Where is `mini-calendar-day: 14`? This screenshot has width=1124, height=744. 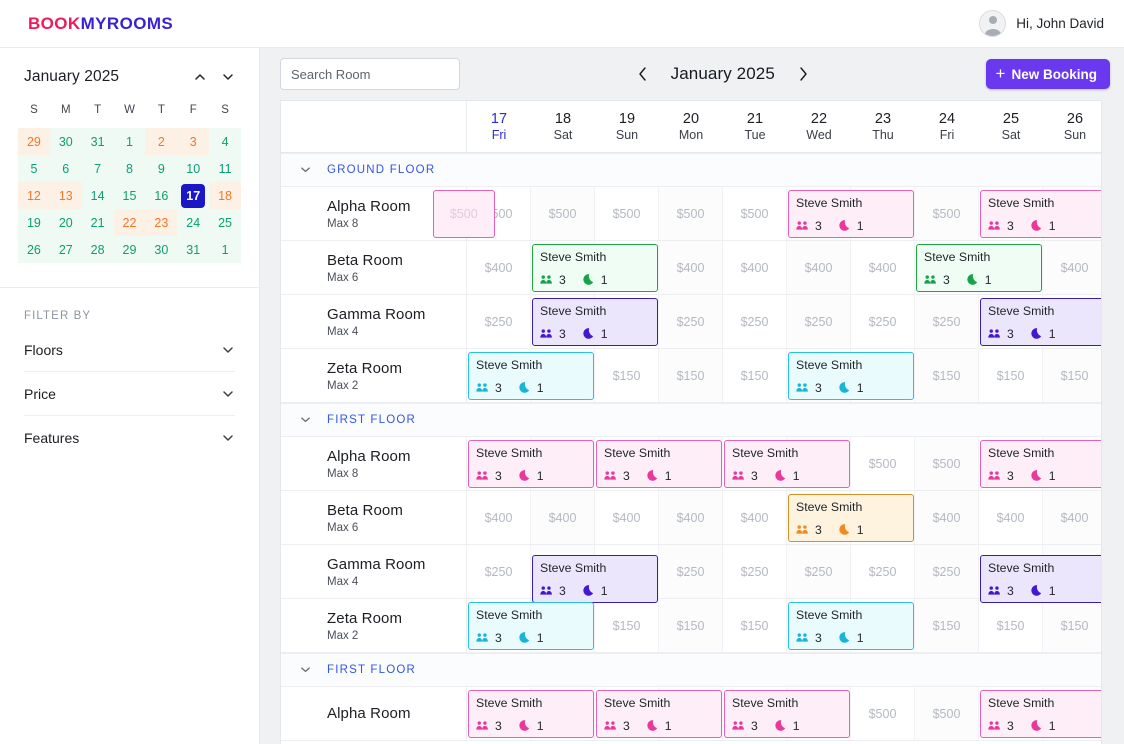
mini-calendar-day: 14 is located at coordinates (97, 195).